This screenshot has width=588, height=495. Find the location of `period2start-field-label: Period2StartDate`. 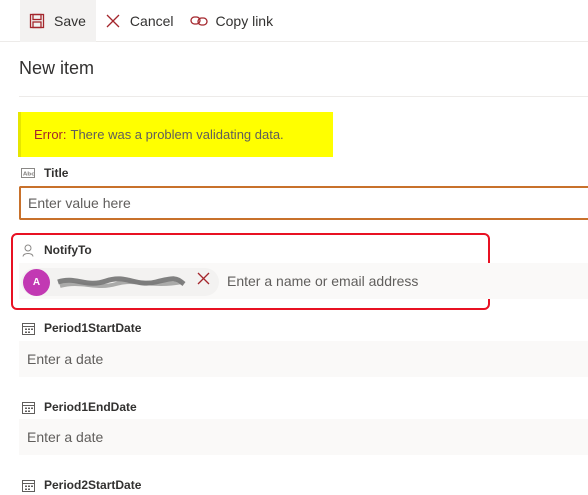

period2start-field-label: Period2StartDate is located at coordinates (81, 485).